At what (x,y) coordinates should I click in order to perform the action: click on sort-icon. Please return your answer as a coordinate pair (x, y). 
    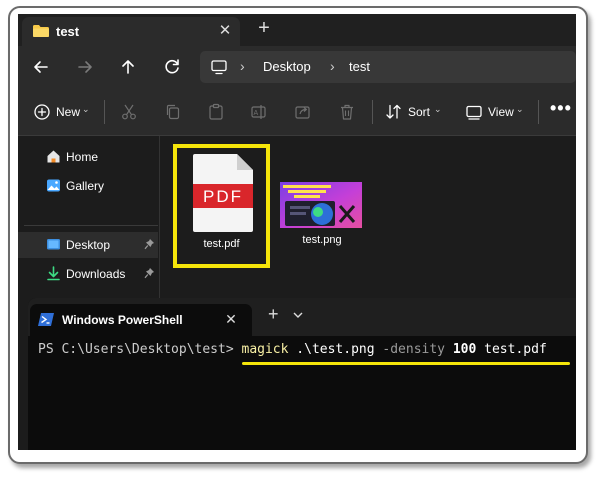
    Looking at the image, I should click on (394, 112).